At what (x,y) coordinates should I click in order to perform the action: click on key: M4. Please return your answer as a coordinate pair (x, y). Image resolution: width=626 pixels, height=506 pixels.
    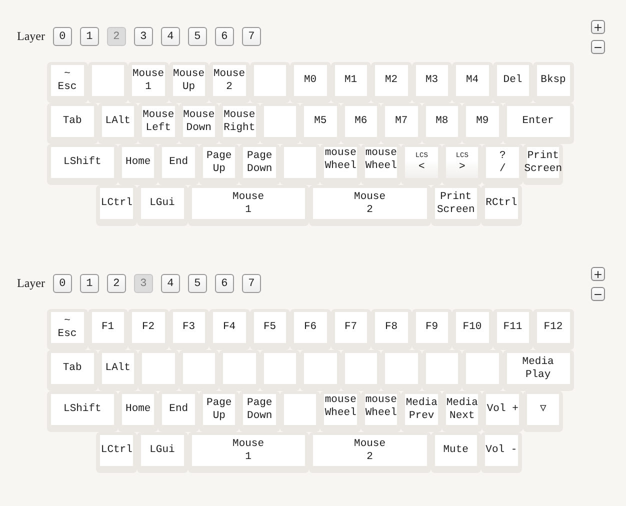
    Looking at the image, I should click on (472, 82).